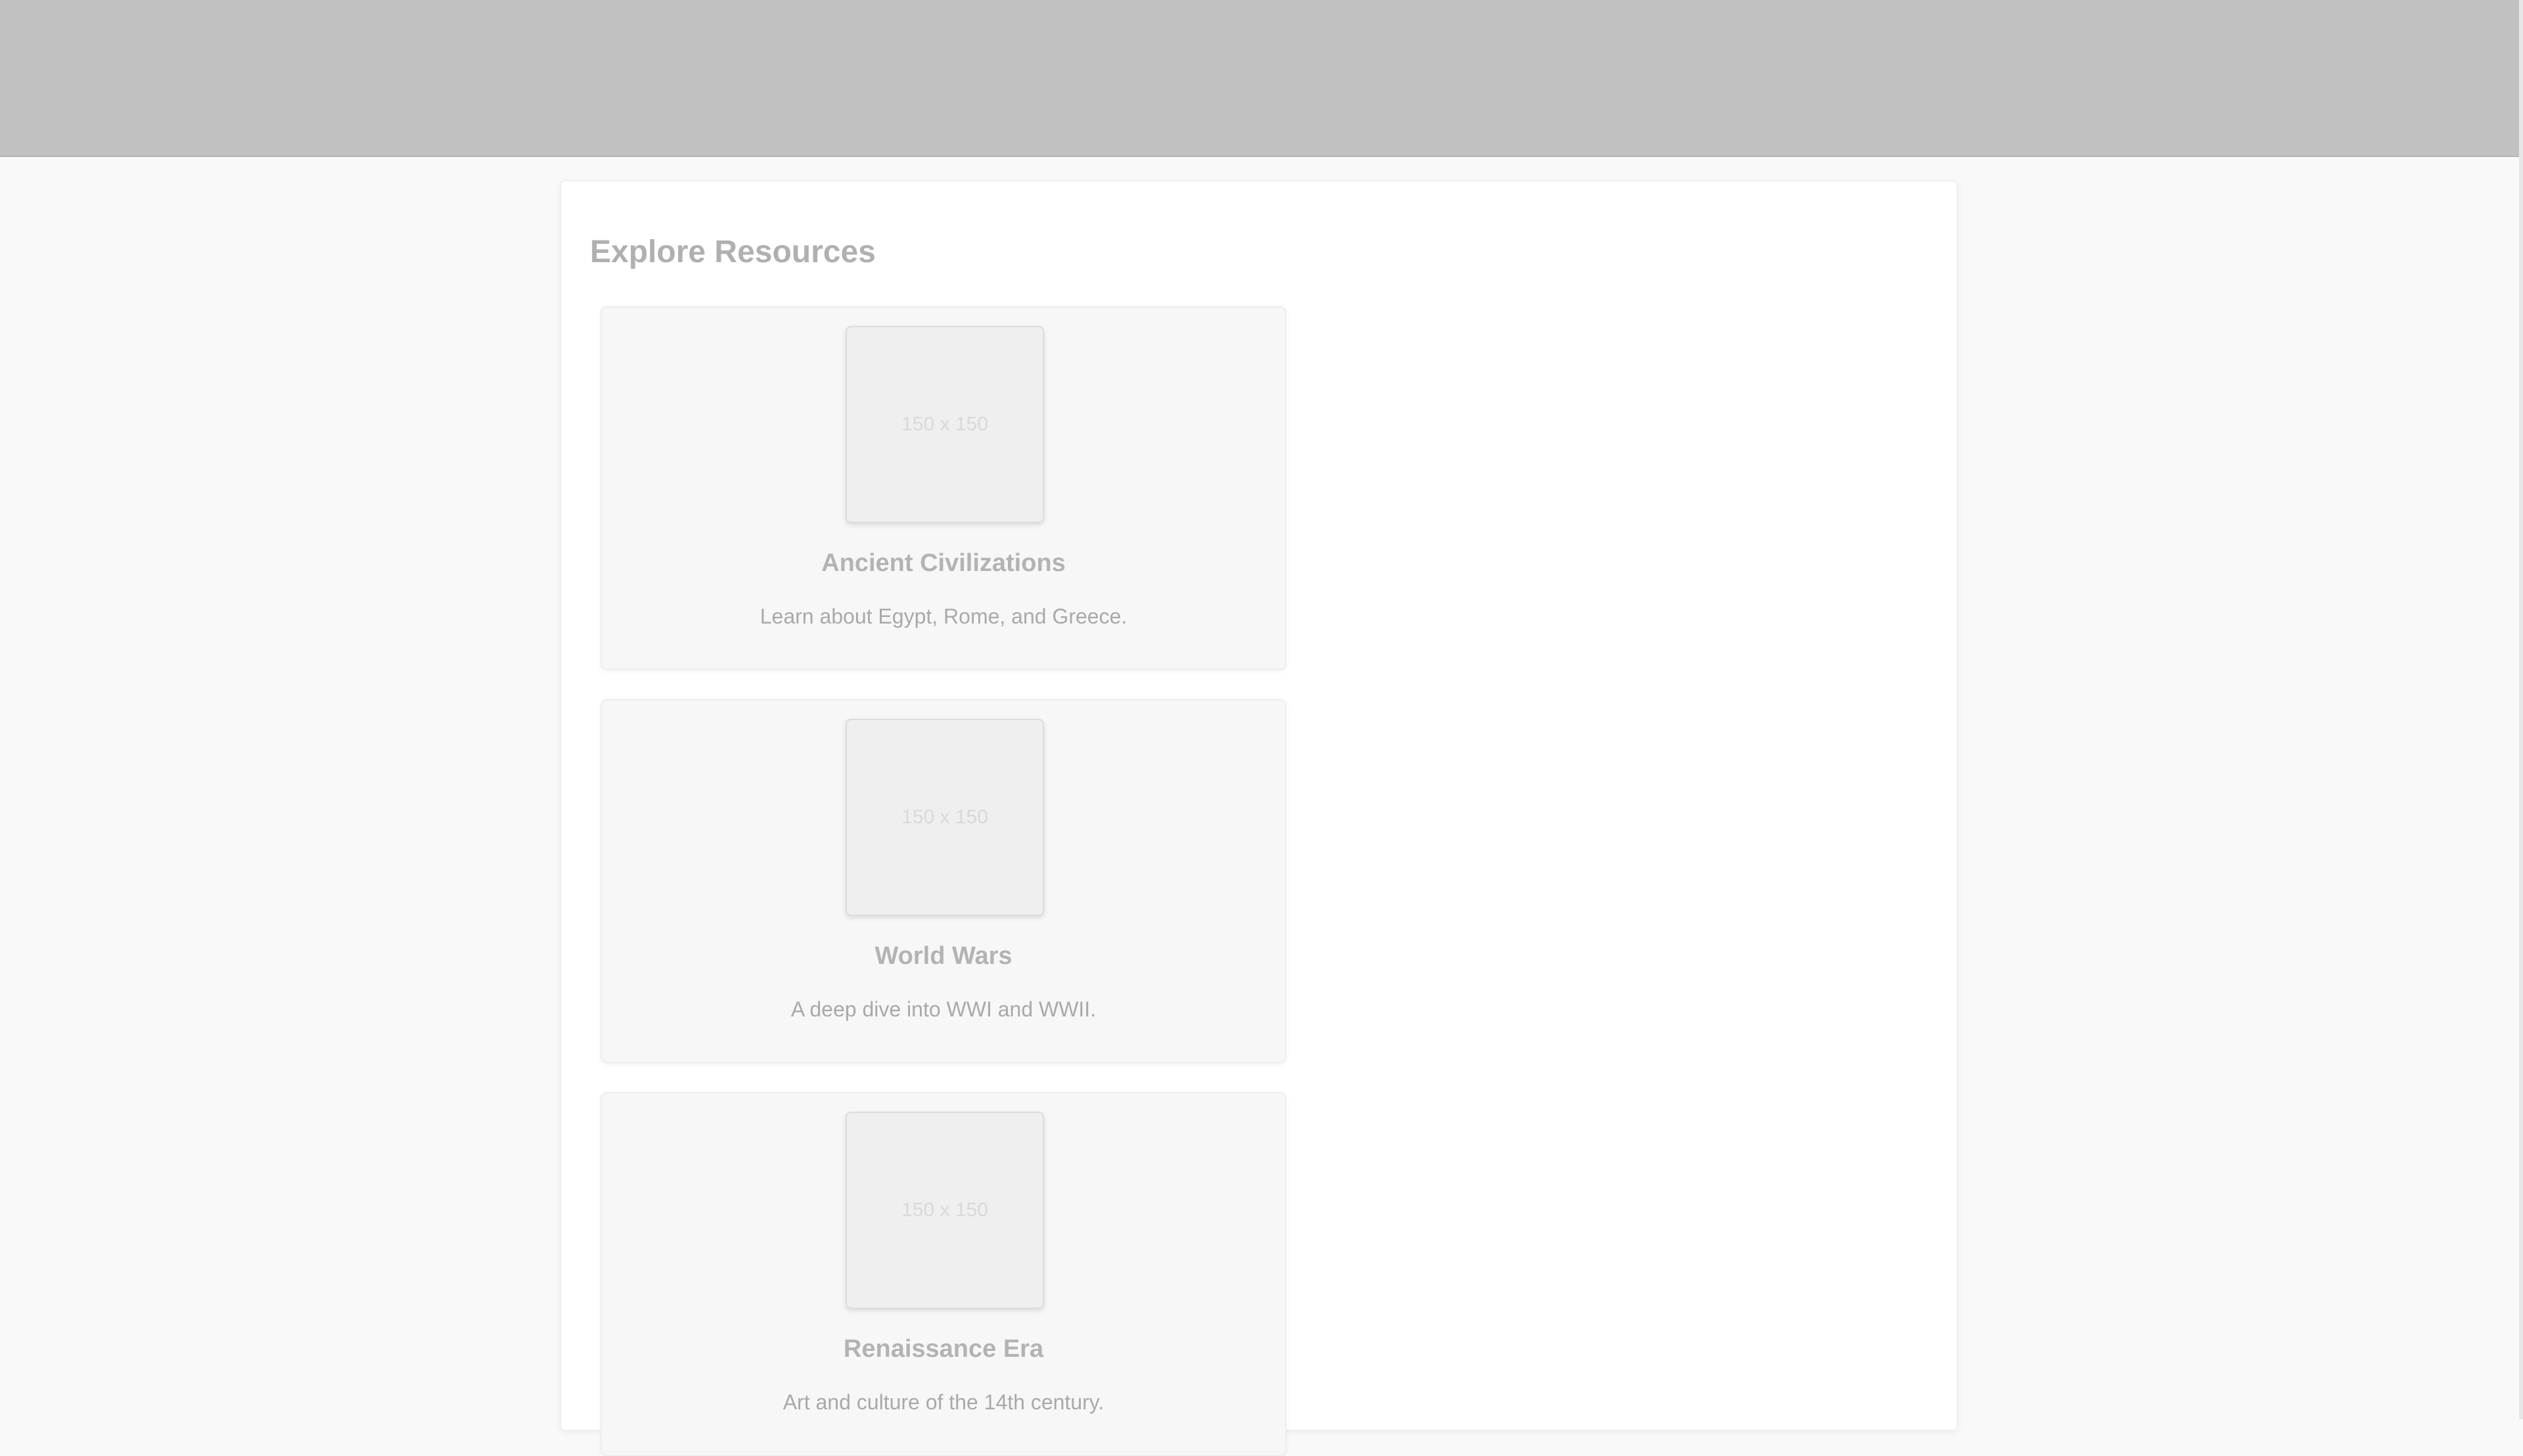 This screenshot has width=2523, height=1456. What do you see at coordinates (943, 956) in the screenshot?
I see `card-title: World Wars` at bounding box center [943, 956].